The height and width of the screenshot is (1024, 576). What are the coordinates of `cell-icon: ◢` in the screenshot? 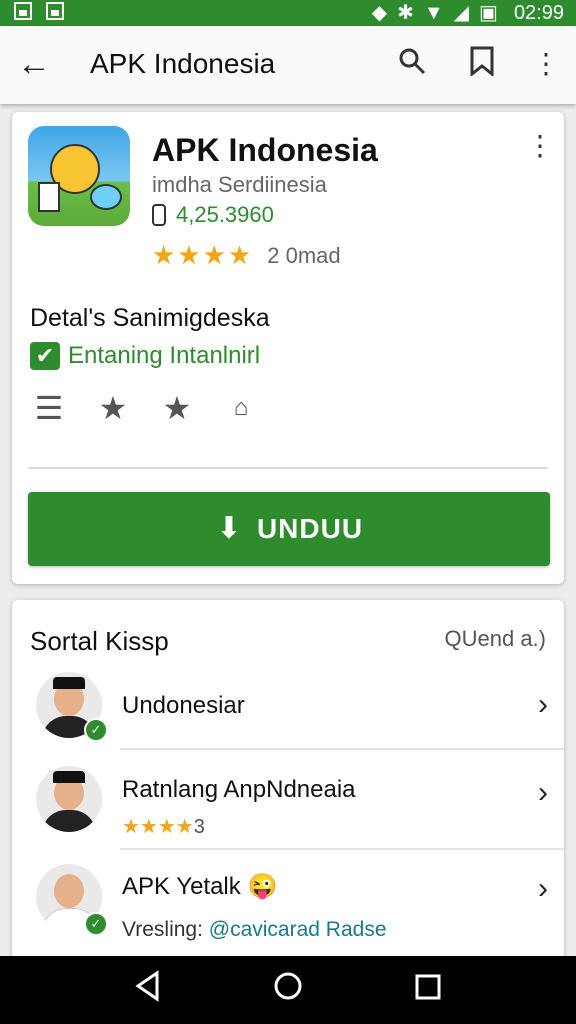 It's located at (461, 13).